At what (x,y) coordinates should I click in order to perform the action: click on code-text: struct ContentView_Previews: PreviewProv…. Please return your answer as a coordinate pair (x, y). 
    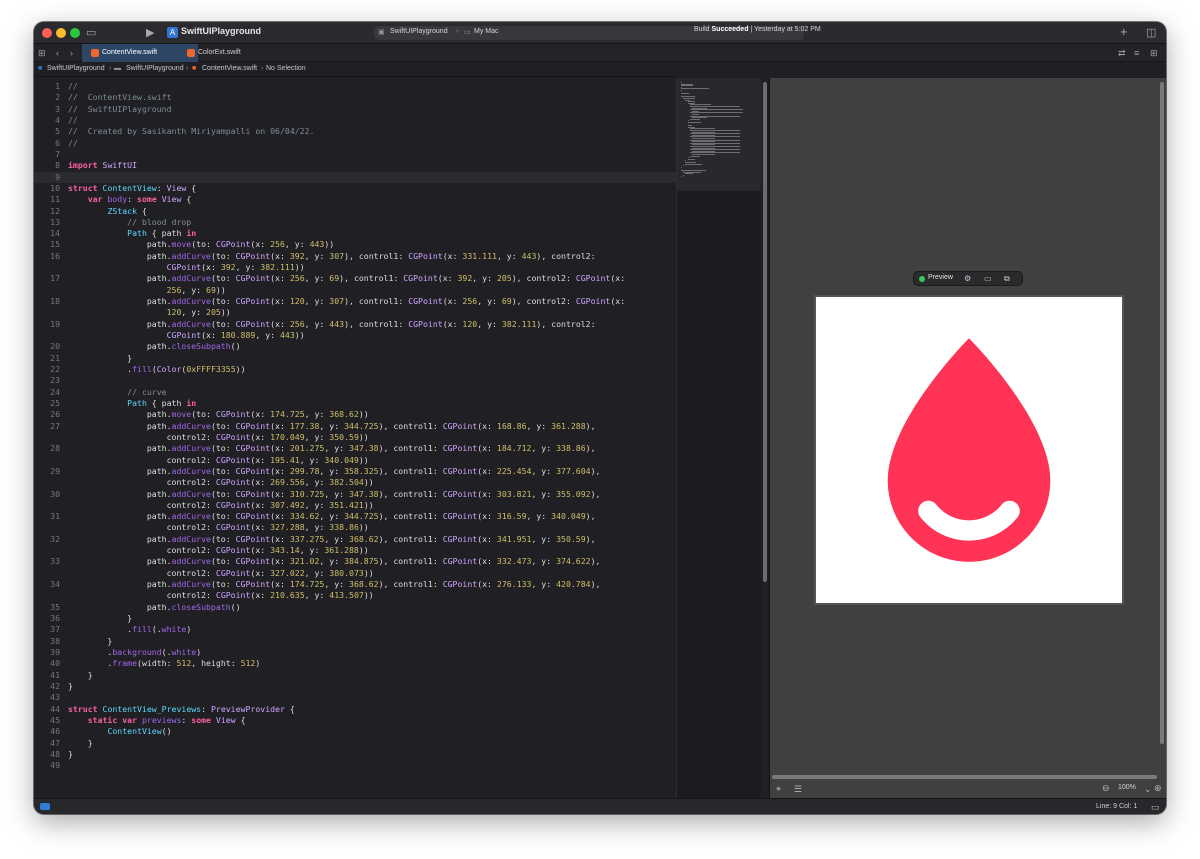
    Looking at the image, I should click on (181, 709).